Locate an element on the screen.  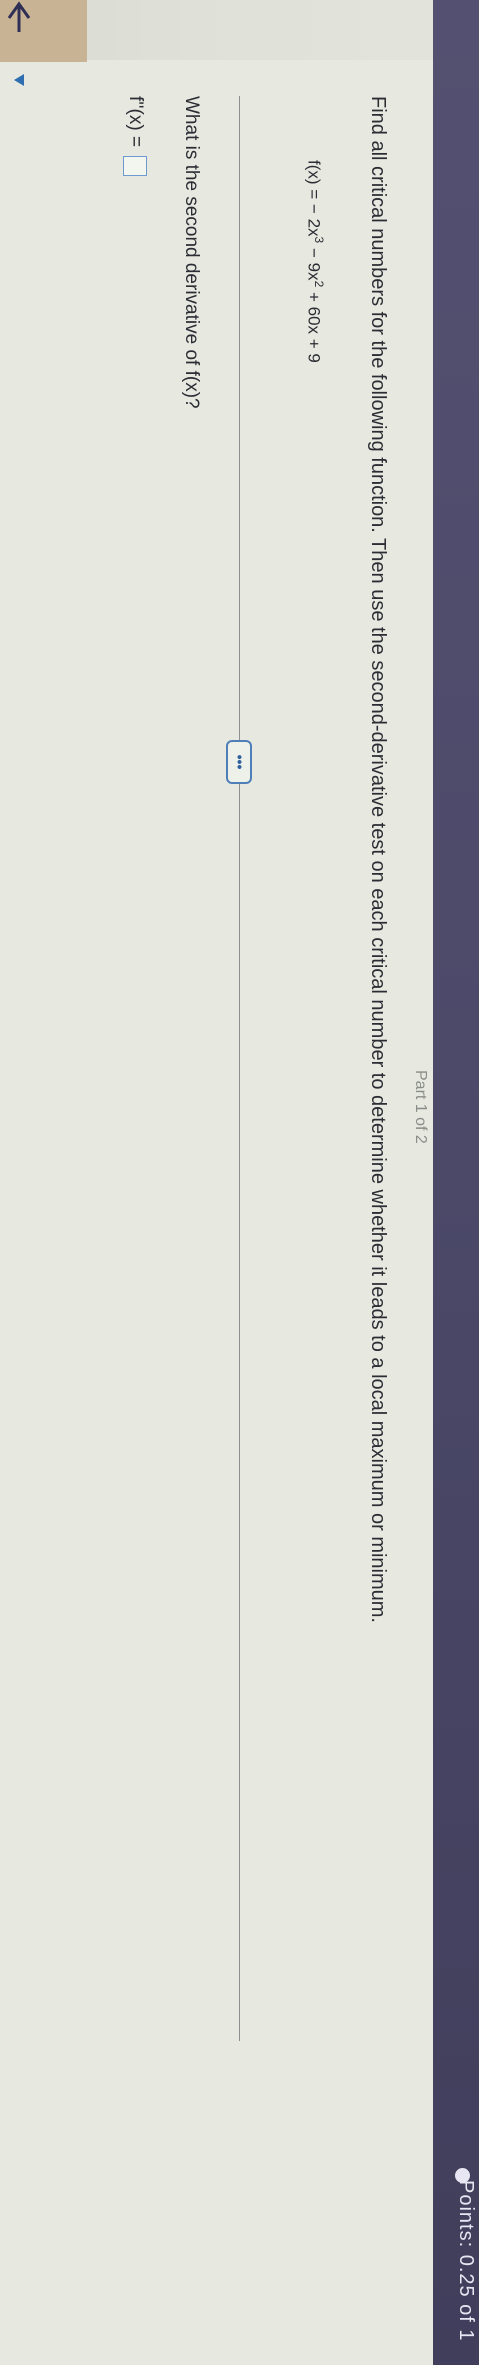
answer-input is located at coordinates (135, 166).